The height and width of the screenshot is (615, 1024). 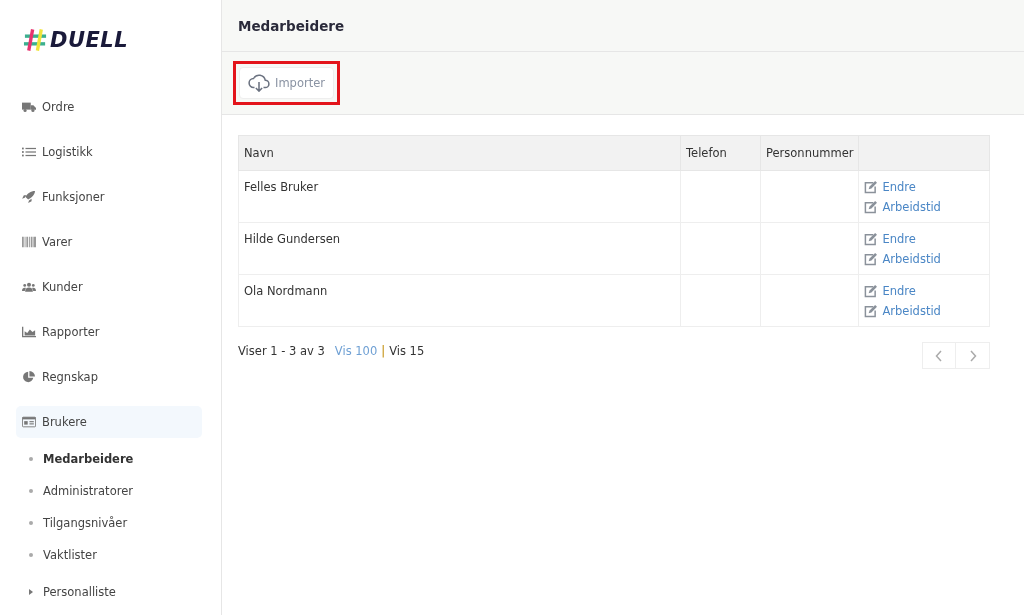 What do you see at coordinates (29, 422) in the screenshot?
I see `id-card-icon` at bounding box center [29, 422].